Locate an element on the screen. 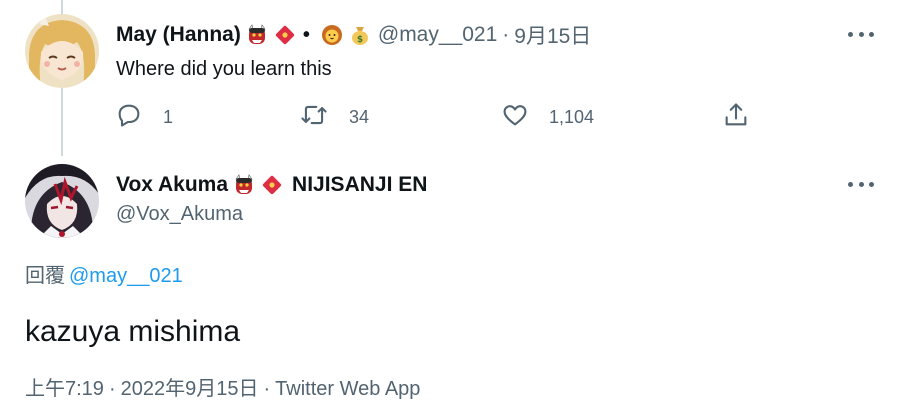  reply-tweet-text: Where did you learn this is located at coordinates (224, 69).